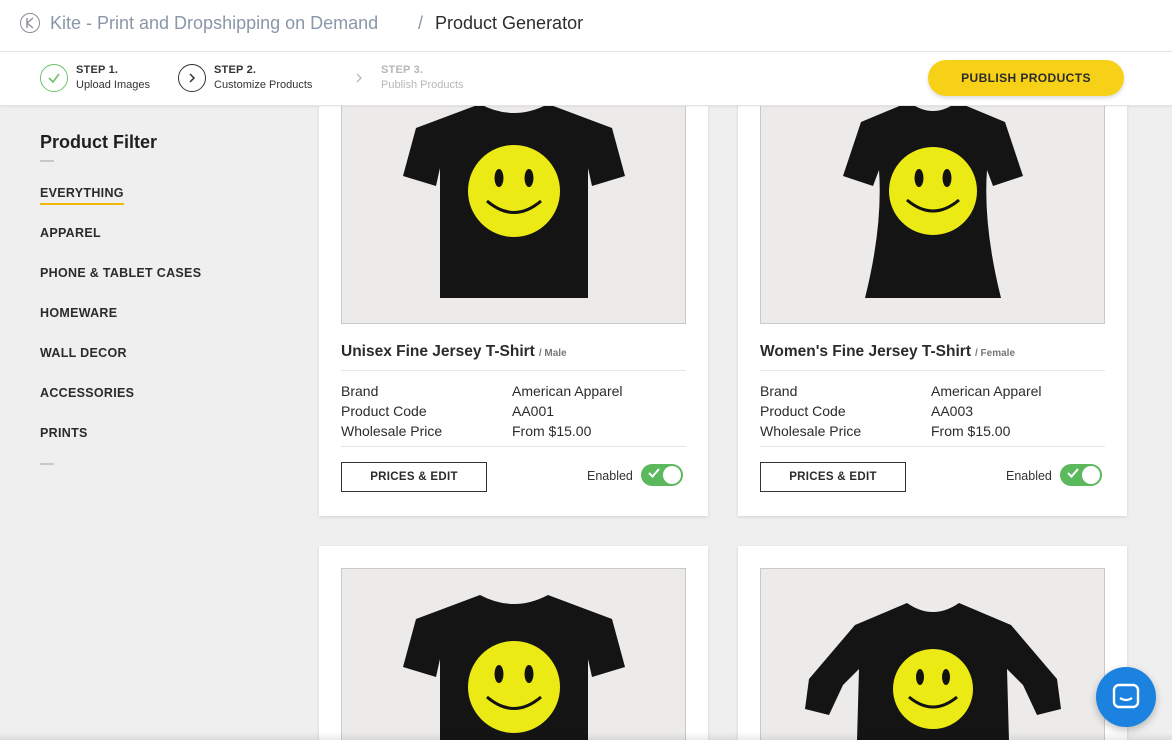 The image size is (1172, 740). Describe the element at coordinates (586, 736) in the screenshot. I see `scroll-fade` at that location.